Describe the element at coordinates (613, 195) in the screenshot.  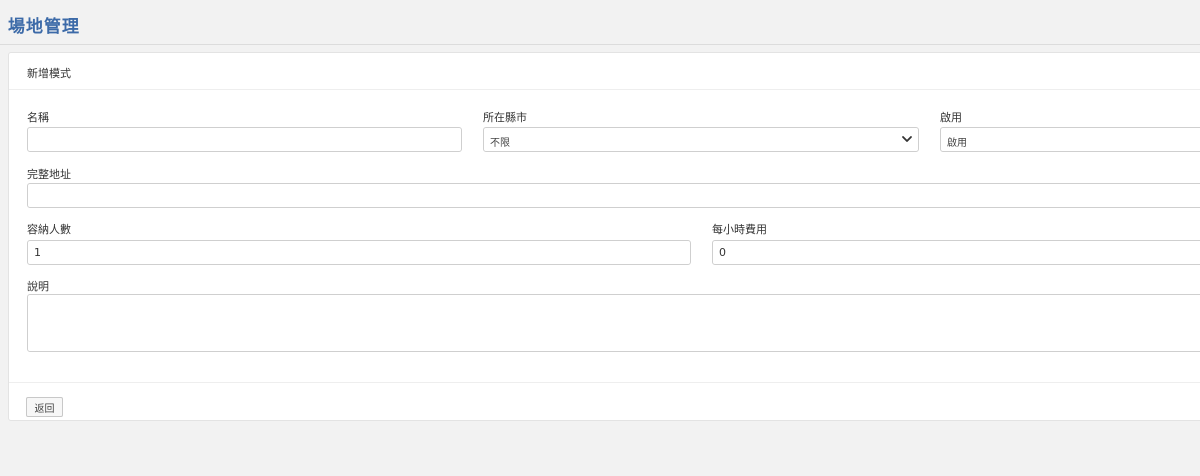
I see `address-field` at that location.